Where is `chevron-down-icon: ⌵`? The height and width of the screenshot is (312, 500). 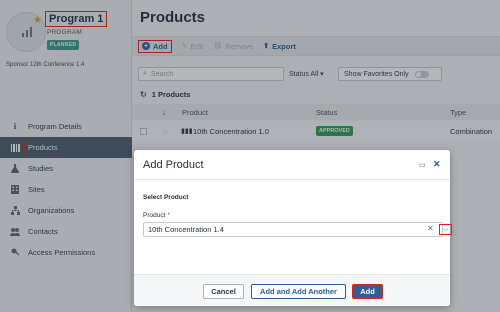
chevron-down-icon: ⌵ is located at coordinates (445, 229).